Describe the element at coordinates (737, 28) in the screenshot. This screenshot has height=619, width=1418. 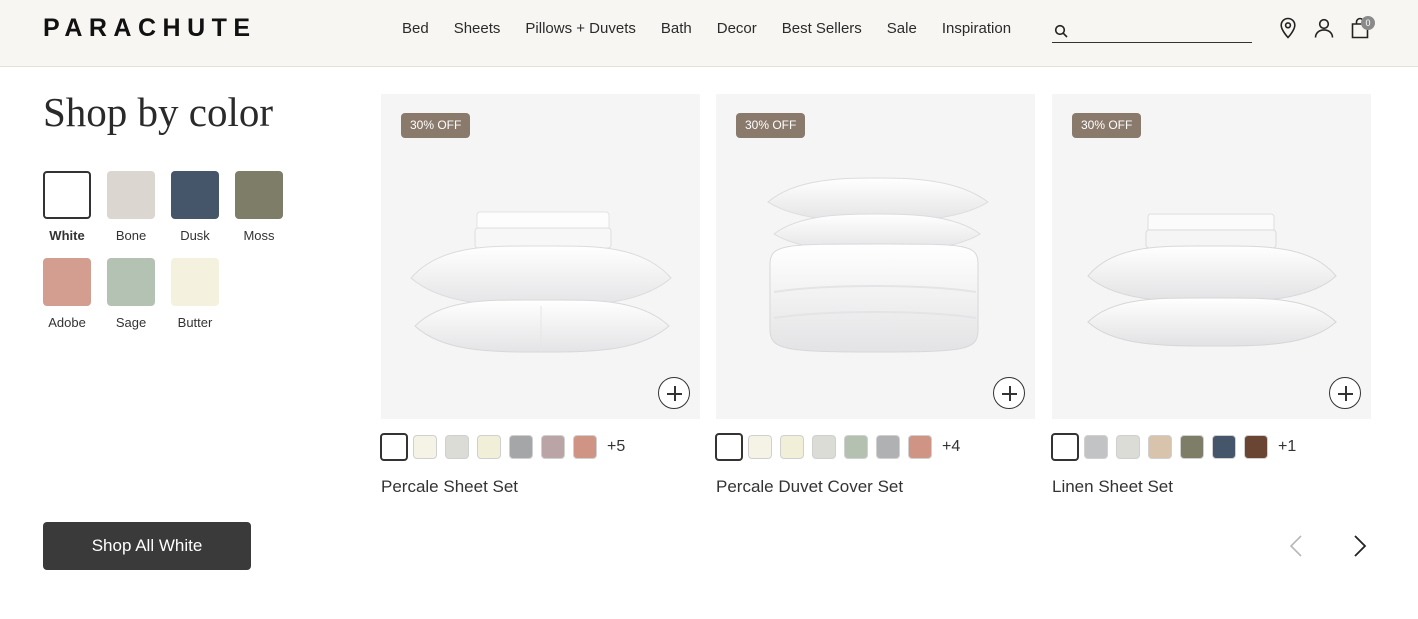
I see `nav-decor: Decor` at that location.